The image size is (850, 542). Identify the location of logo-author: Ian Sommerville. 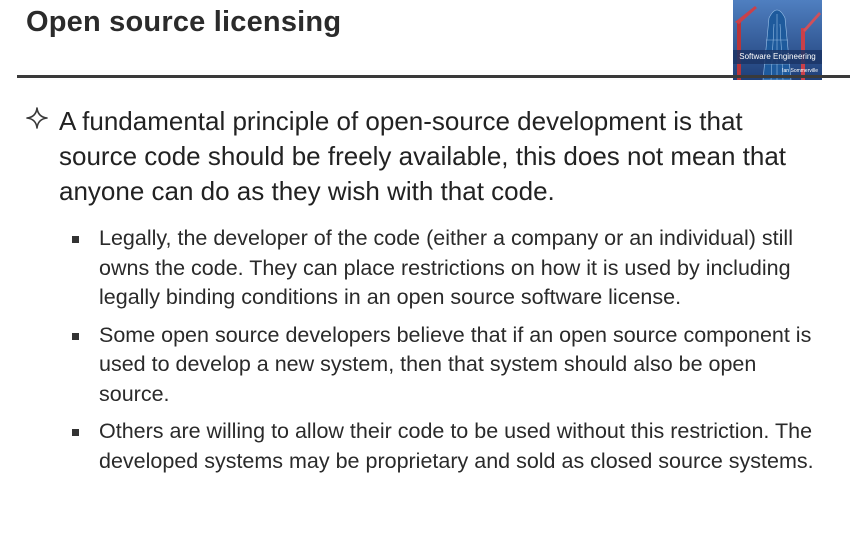
(800, 71).